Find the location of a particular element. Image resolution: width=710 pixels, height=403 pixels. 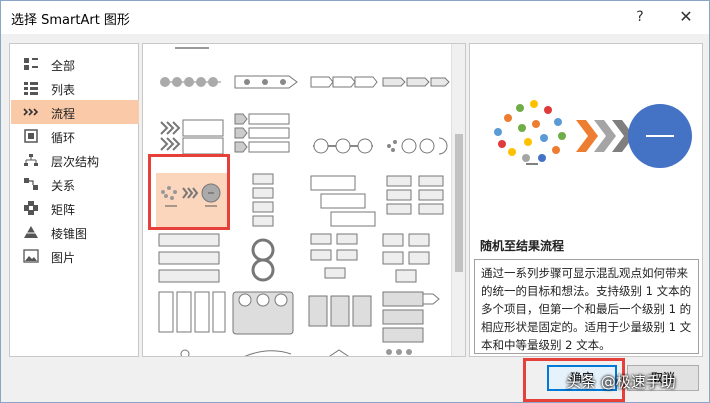

list-icon is located at coordinates (31, 88).